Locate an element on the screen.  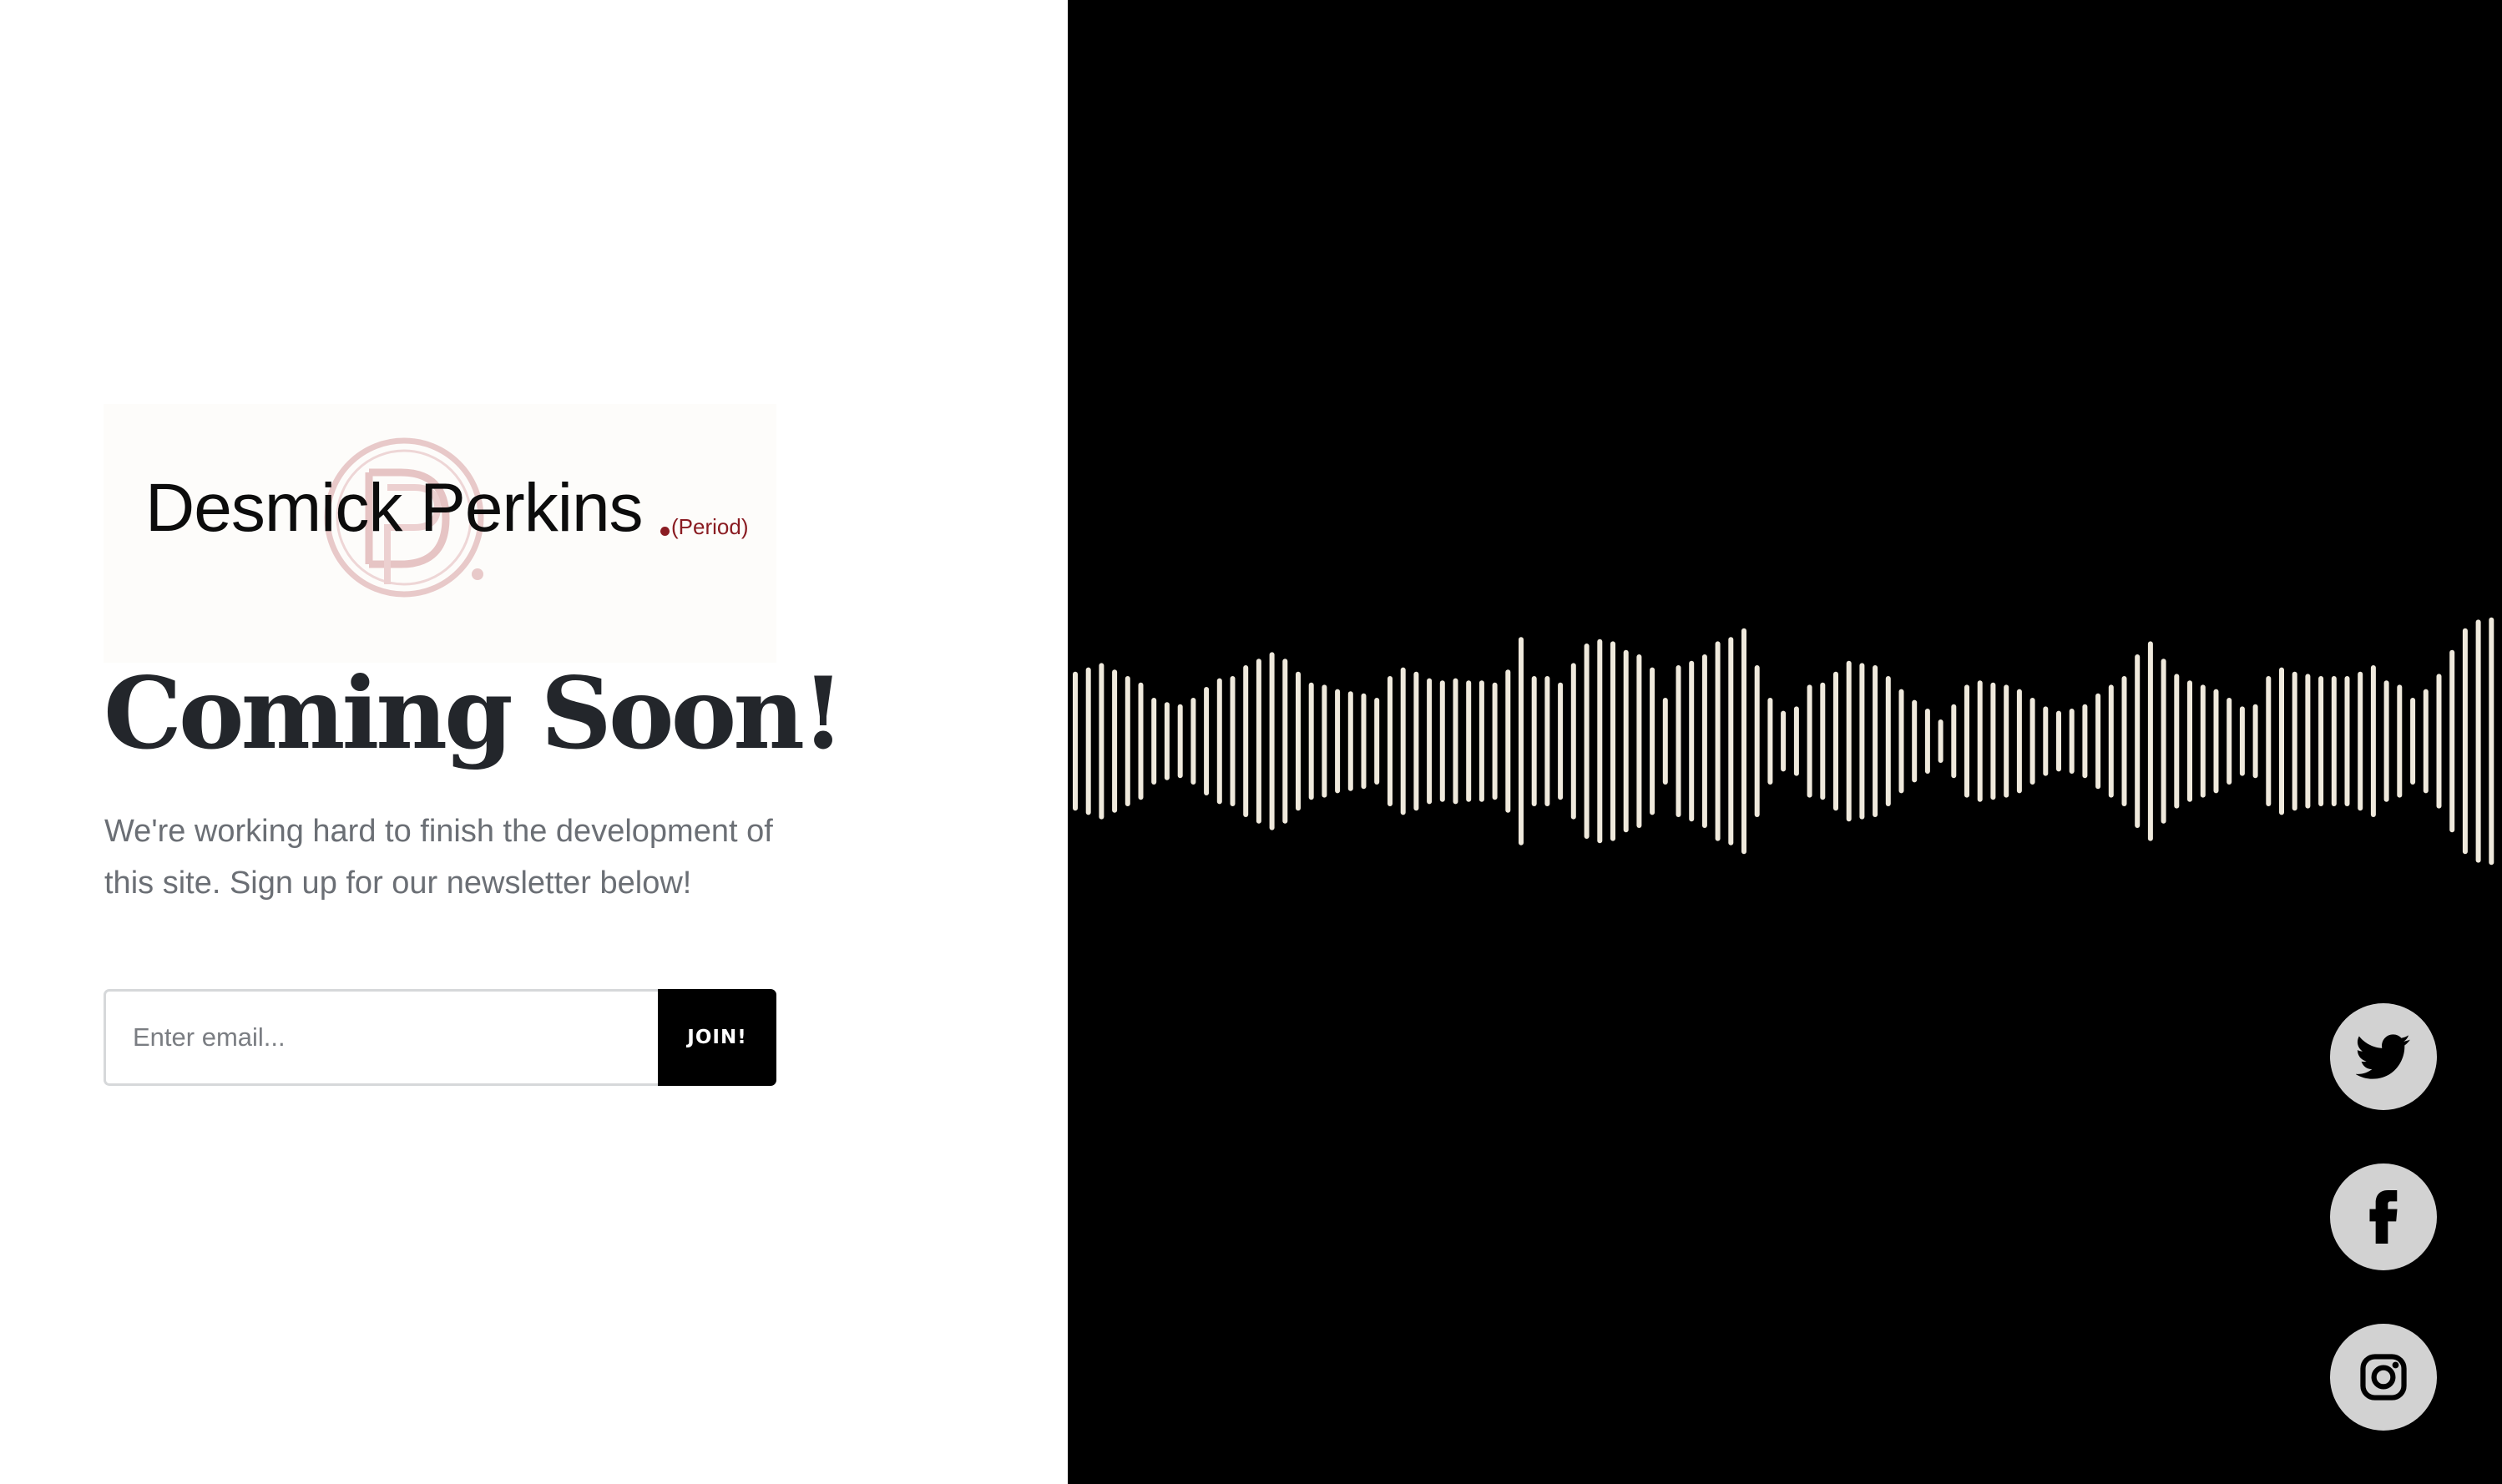
audio-waveform is located at coordinates (1784, 741).